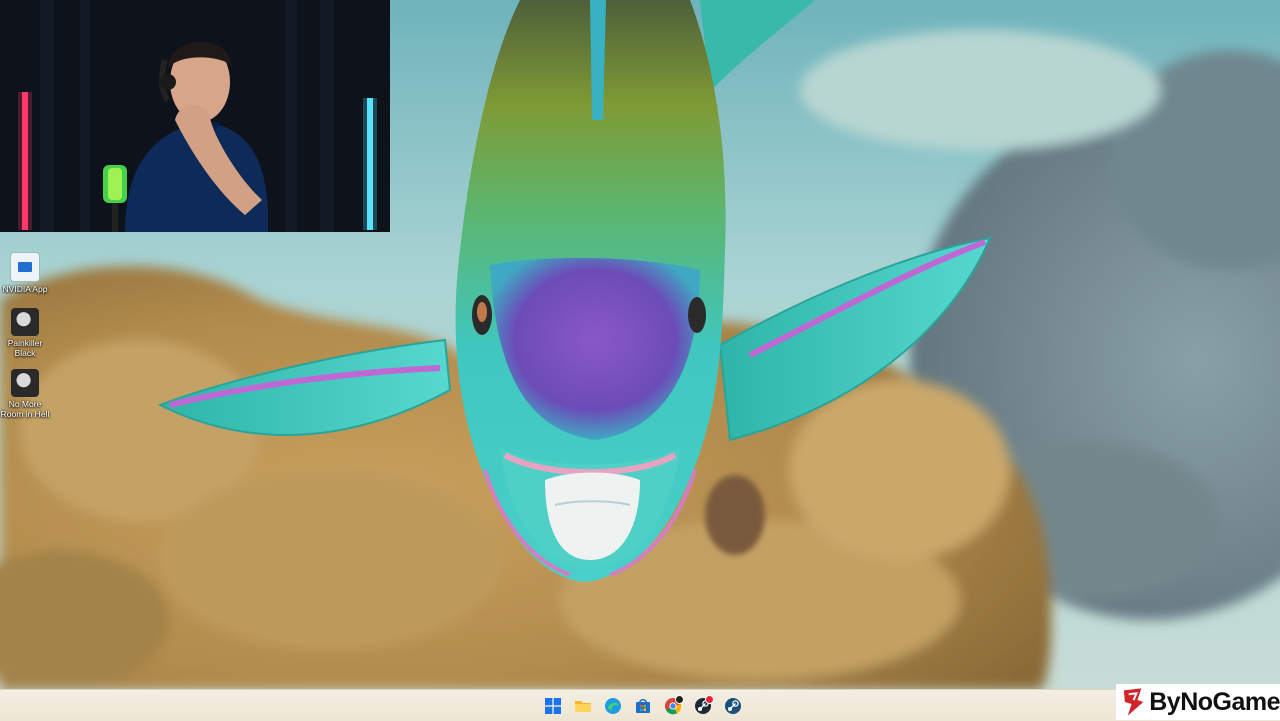 Image resolution: width=1280 pixels, height=721 pixels. What do you see at coordinates (1133, 702) in the screenshot?
I see `bynogame-logo-icon` at bounding box center [1133, 702].